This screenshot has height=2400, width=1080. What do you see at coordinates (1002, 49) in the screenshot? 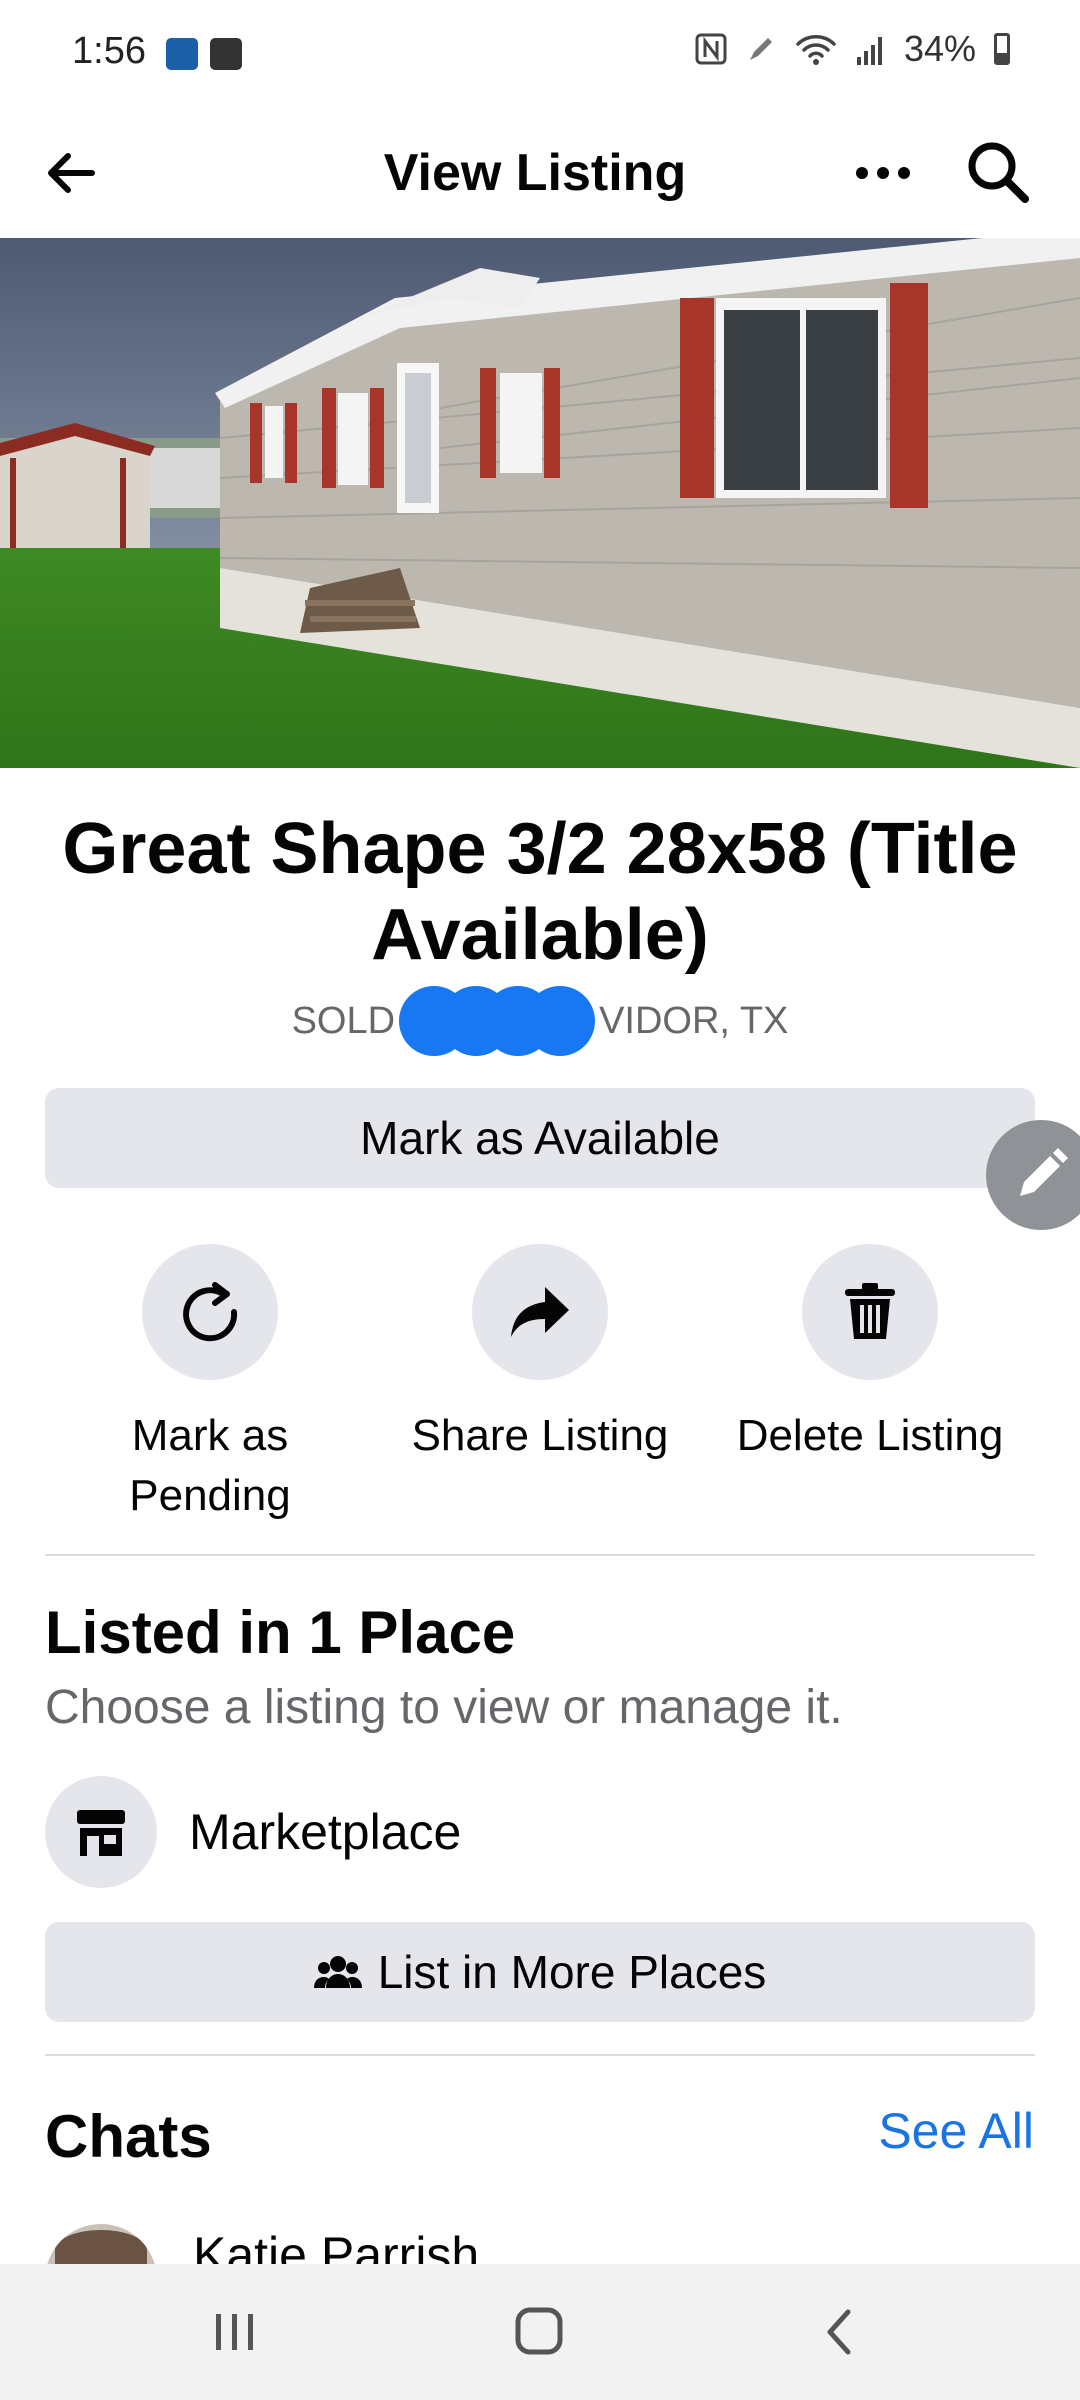
I see `battery-icon` at bounding box center [1002, 49].